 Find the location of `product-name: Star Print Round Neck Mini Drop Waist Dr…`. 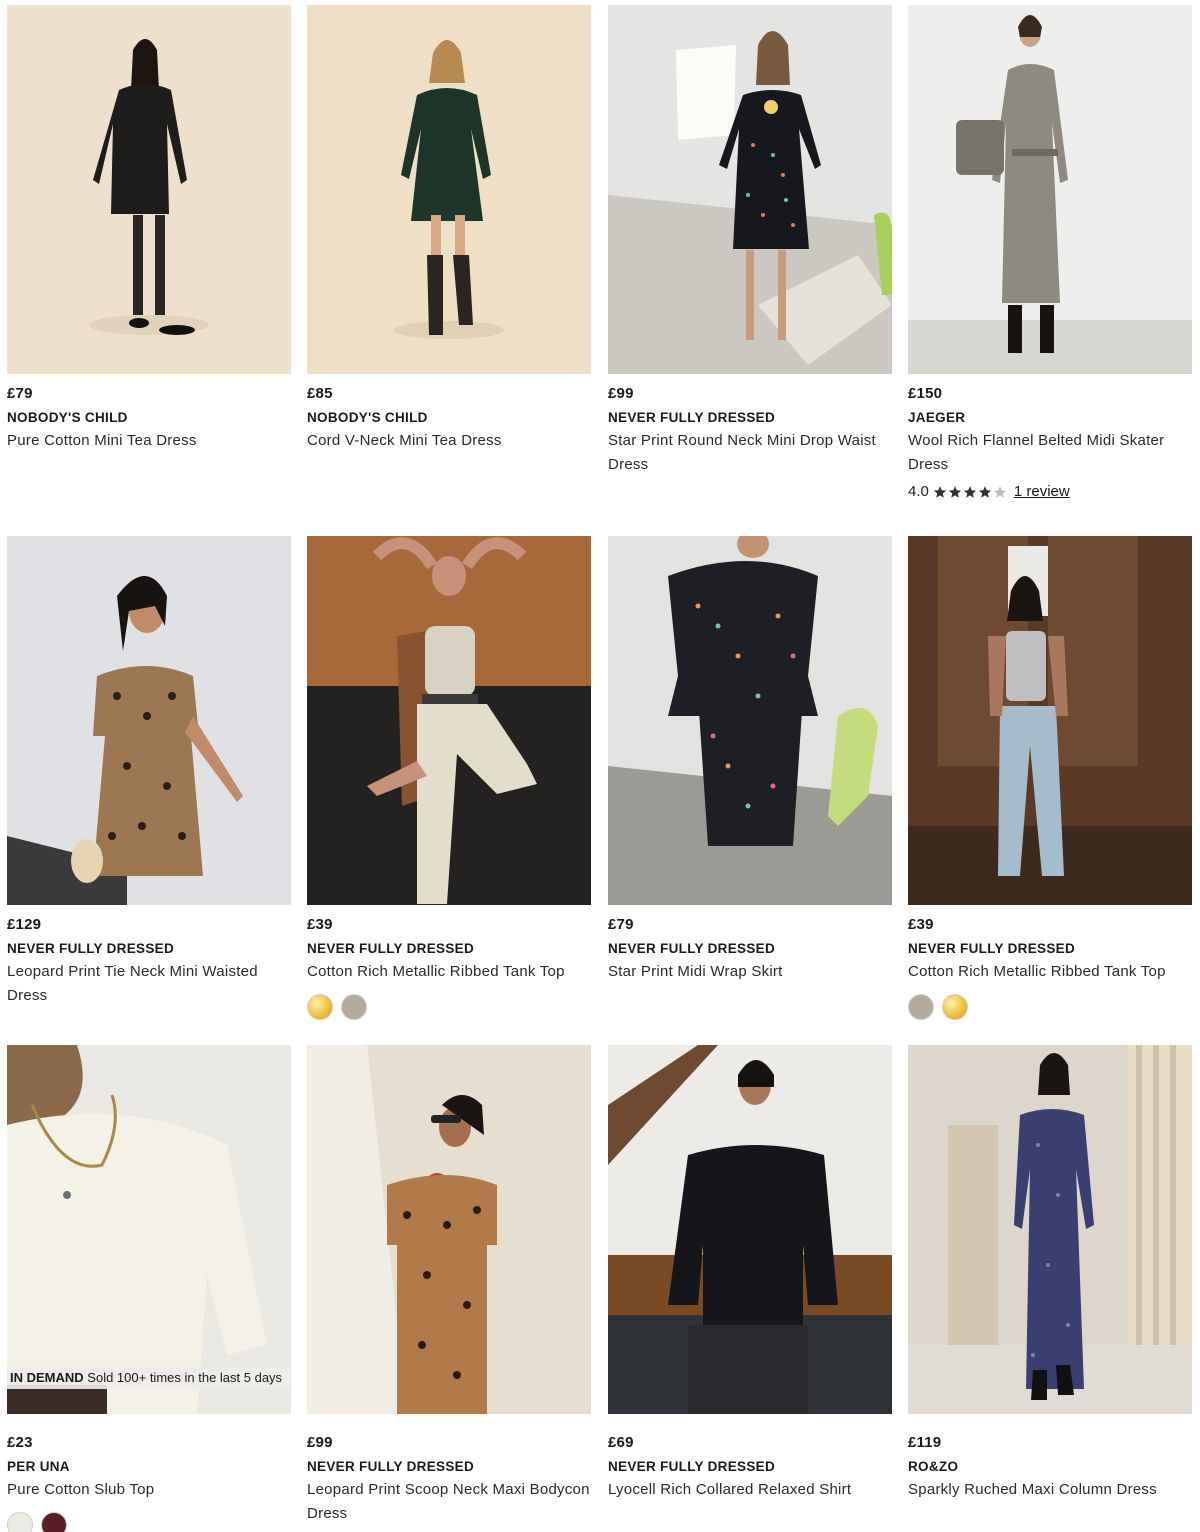

product-name: Star Print Round Neck Mini Drop Waist Dr… is located at coordinates (753, 453).